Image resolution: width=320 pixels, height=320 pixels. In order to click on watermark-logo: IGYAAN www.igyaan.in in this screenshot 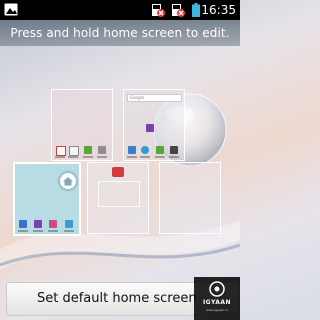, I will do `click(217, 298)`.